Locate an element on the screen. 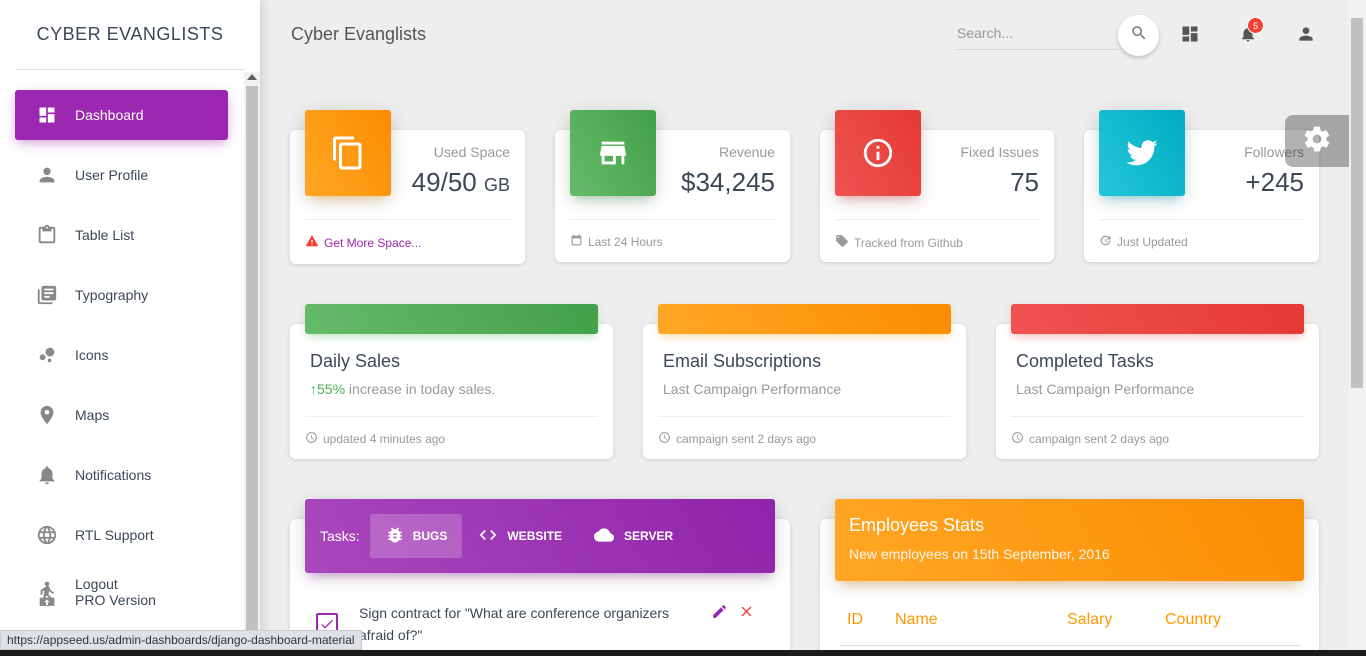 Image resolution: width=1366 pixels, height=656 pixels. completed-tasks-chart is located at coordinates (1157, 319).